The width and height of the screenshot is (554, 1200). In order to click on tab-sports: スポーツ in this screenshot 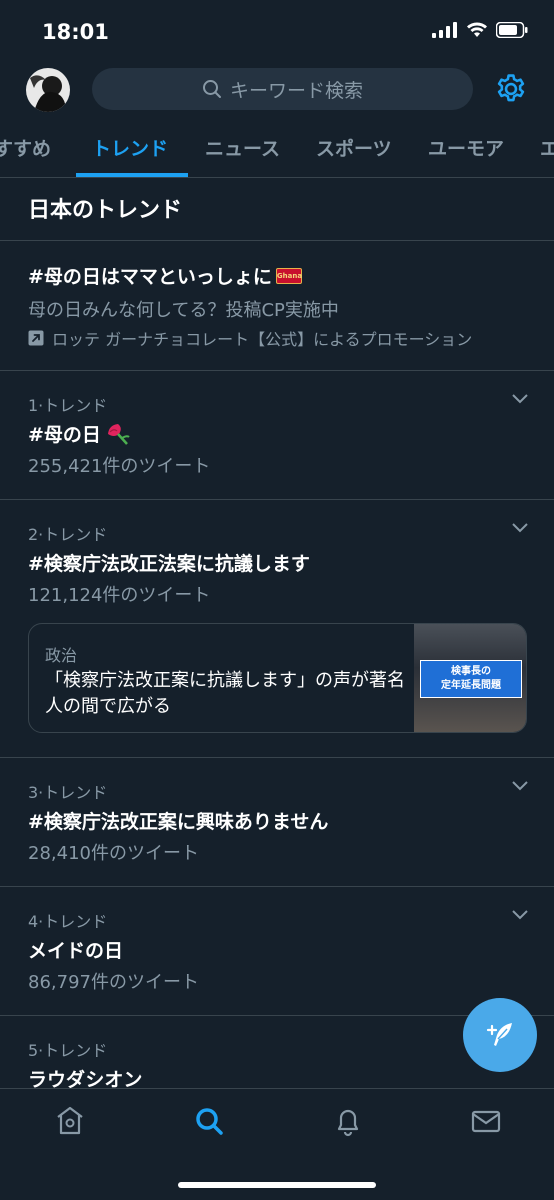, I will do `click(354, 147)`.